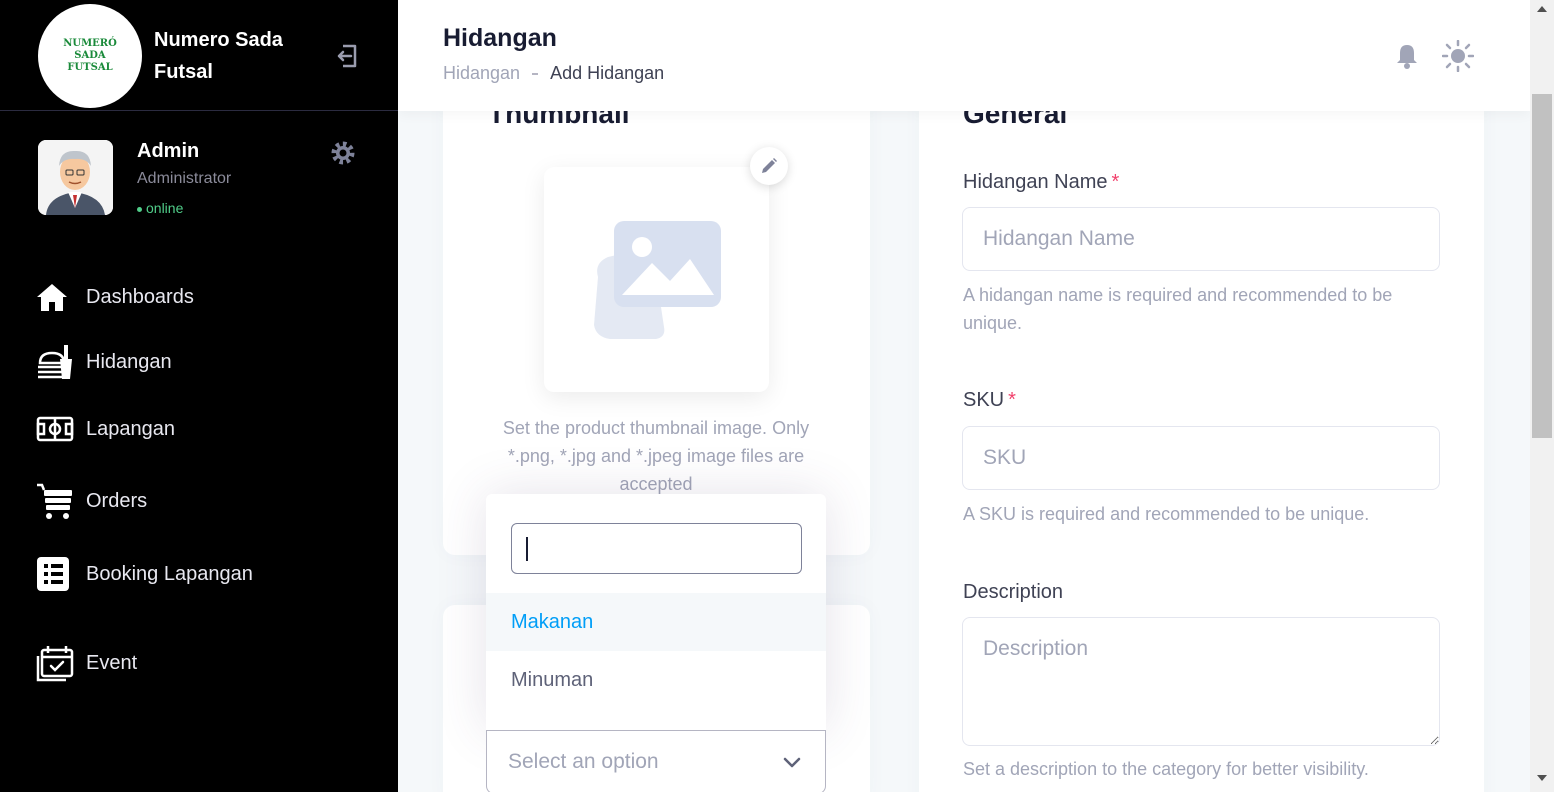 Image resolution: width=1554 pixels, height=792 pixels. I want to click on brand-logo-text: NUMERÓ SADA FUTSAL, so click(90, 55).